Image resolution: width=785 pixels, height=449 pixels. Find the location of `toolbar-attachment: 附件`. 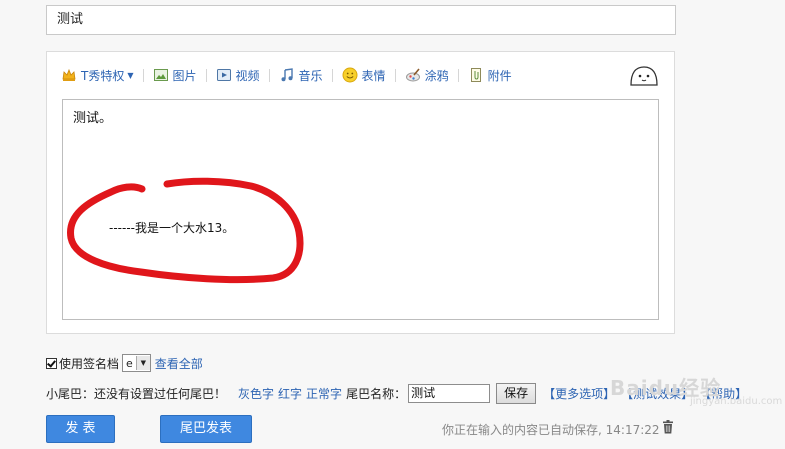

toolbar-attachment: 附件 is located at coordinates (490, 75).